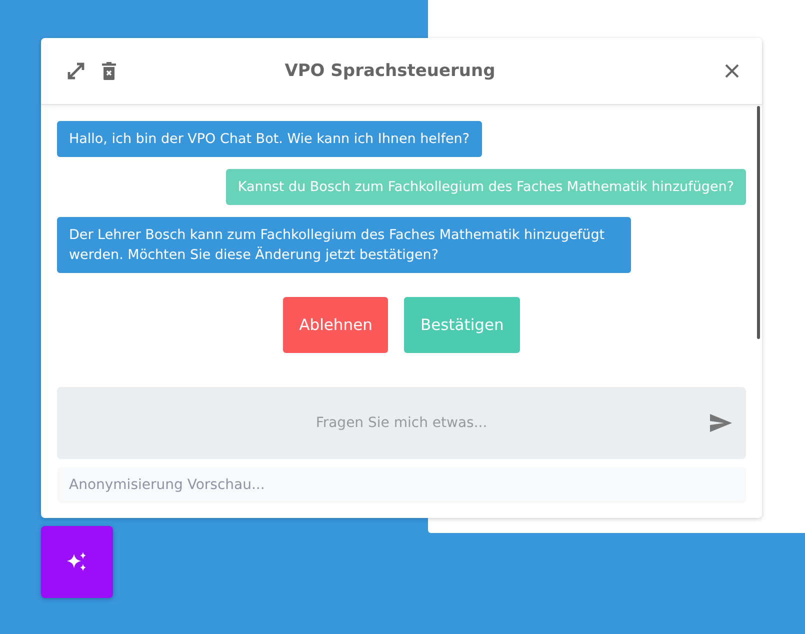  What do you see at coordinates (335, 325) in the screenshot?
I see `reject-button: Ablehnen` at bounding box center [335, 325].